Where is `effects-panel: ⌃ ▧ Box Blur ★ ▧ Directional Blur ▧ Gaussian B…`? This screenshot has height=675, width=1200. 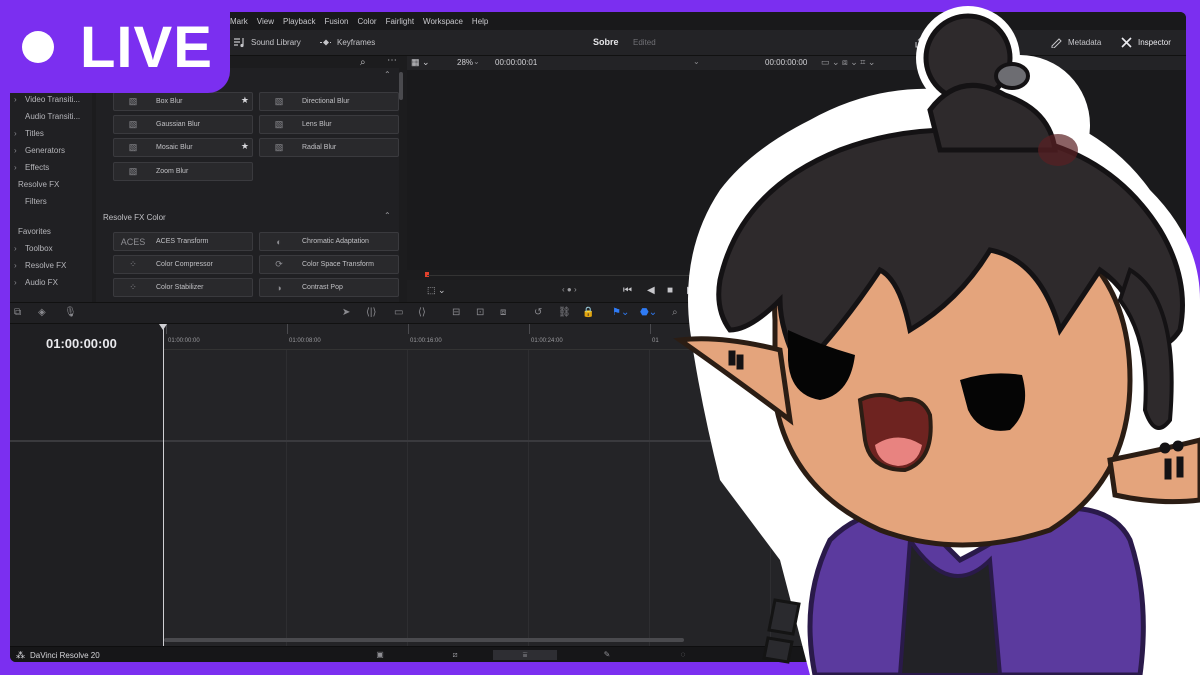
effects-panel: ⌃ ▧ Box Blur ★ ▧ Directional Blur ▧ Gaussian B… is located at coordinates (247, 185).